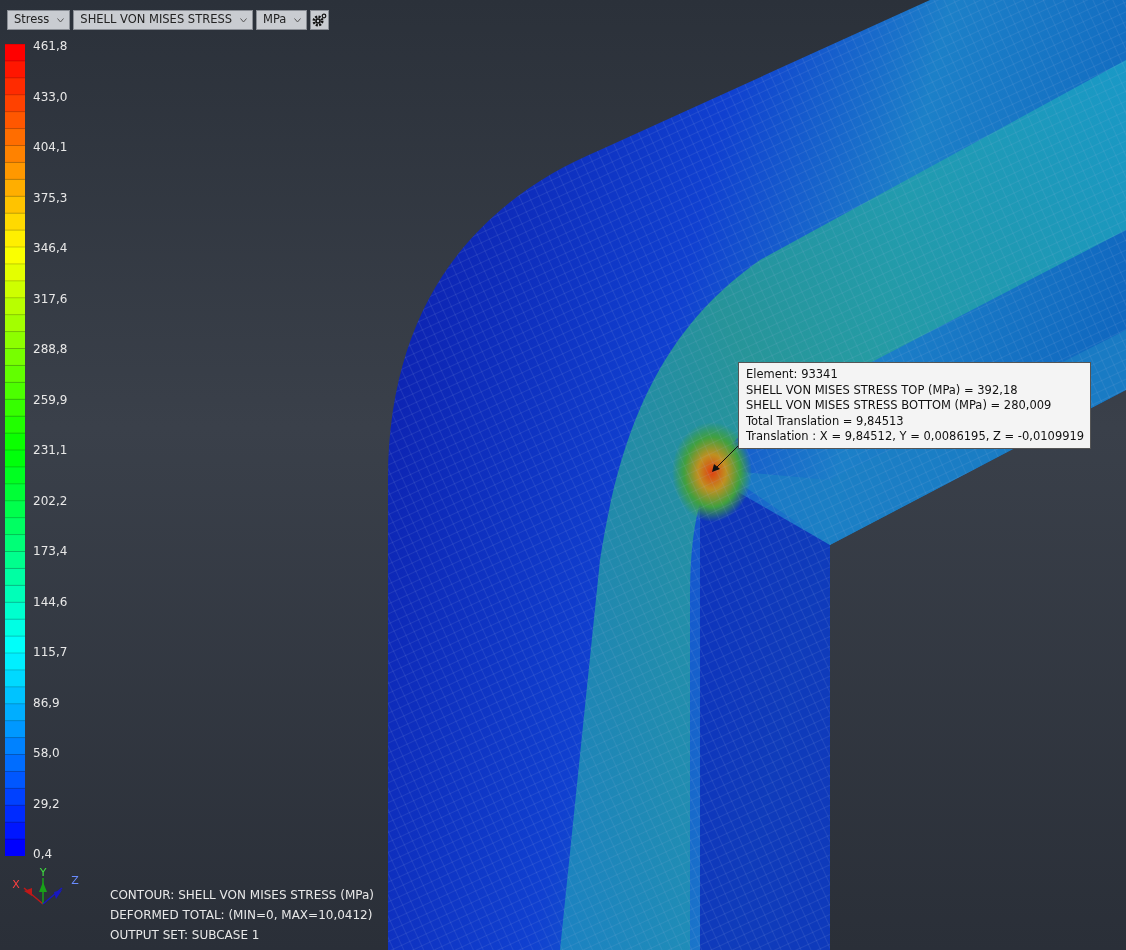 The height and width of the screenshot is (950, 1126). What do you see at coordinates (50, 450) in the screenshot?
I see `scale-value: 231,1` at bounding box center [50, 450].